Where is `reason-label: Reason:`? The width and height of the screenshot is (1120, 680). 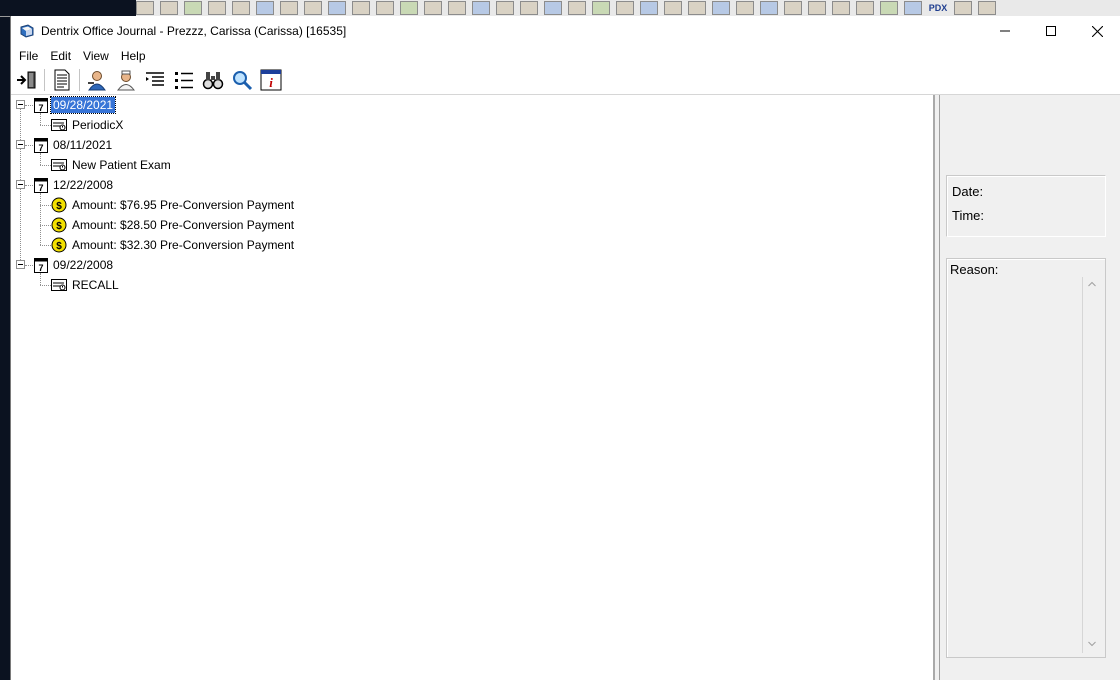
reason-label: Reason: is located at coordinates (974, 269).